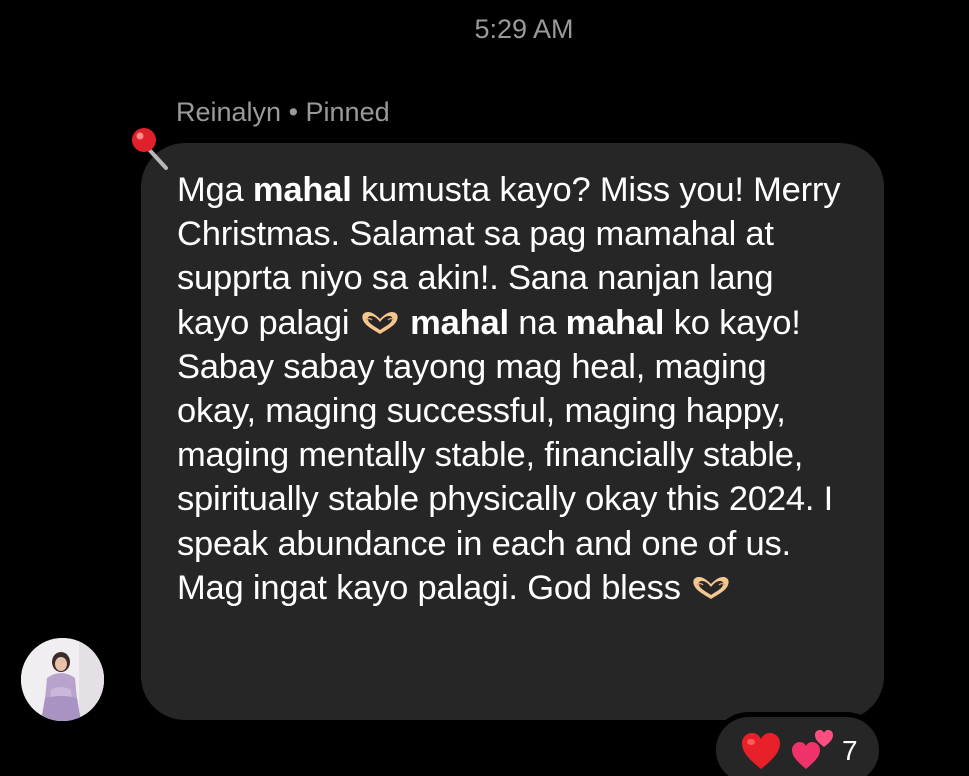 The width and height of the screenshot is (969, 776). I want to click on message-text-part: Mga, so click(215, 190).